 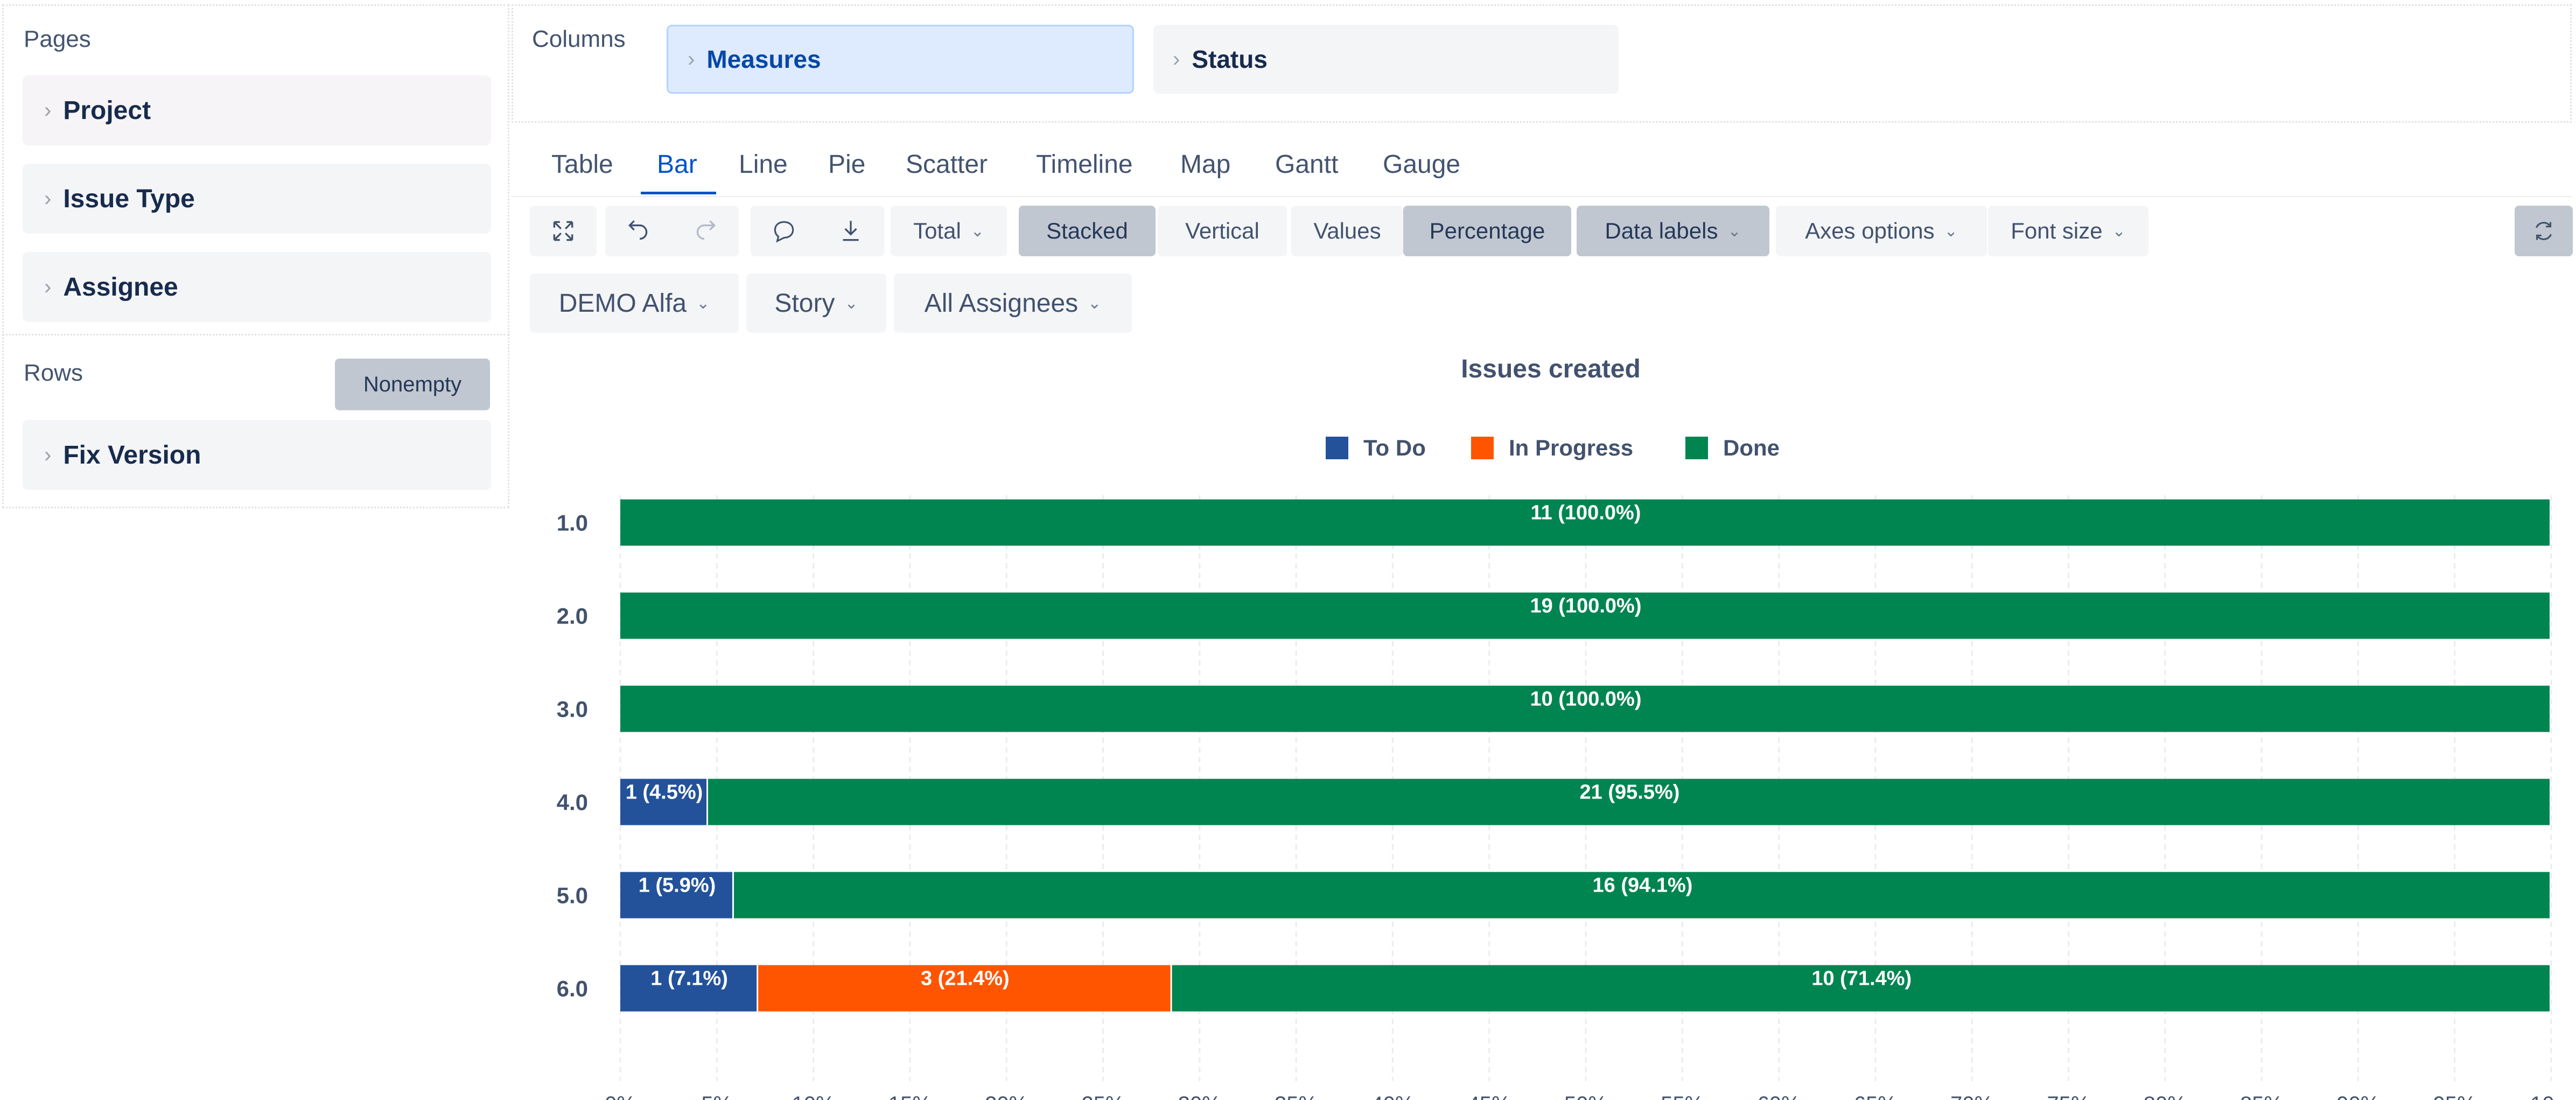 What do you see at coordinates (1585, 606) in the screenshot?
I see `data-label: 19 (100.0%)` at bounding box center [1585, 606].